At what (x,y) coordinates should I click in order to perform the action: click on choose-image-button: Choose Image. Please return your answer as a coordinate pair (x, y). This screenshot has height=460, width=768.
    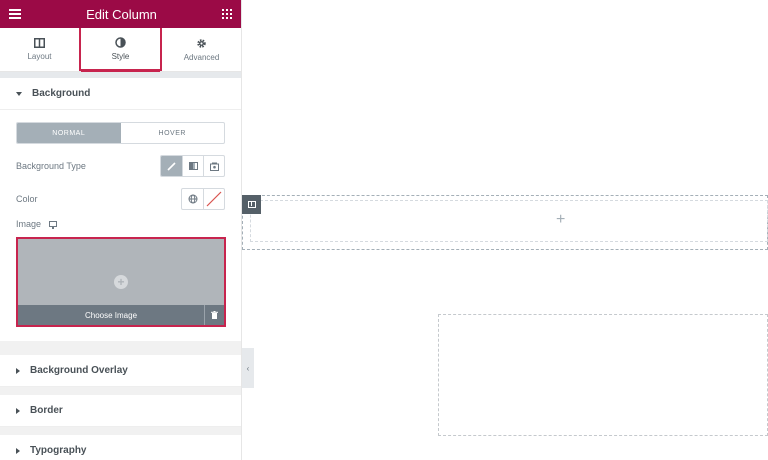
    Looking at the image, I should click on (111, 315).